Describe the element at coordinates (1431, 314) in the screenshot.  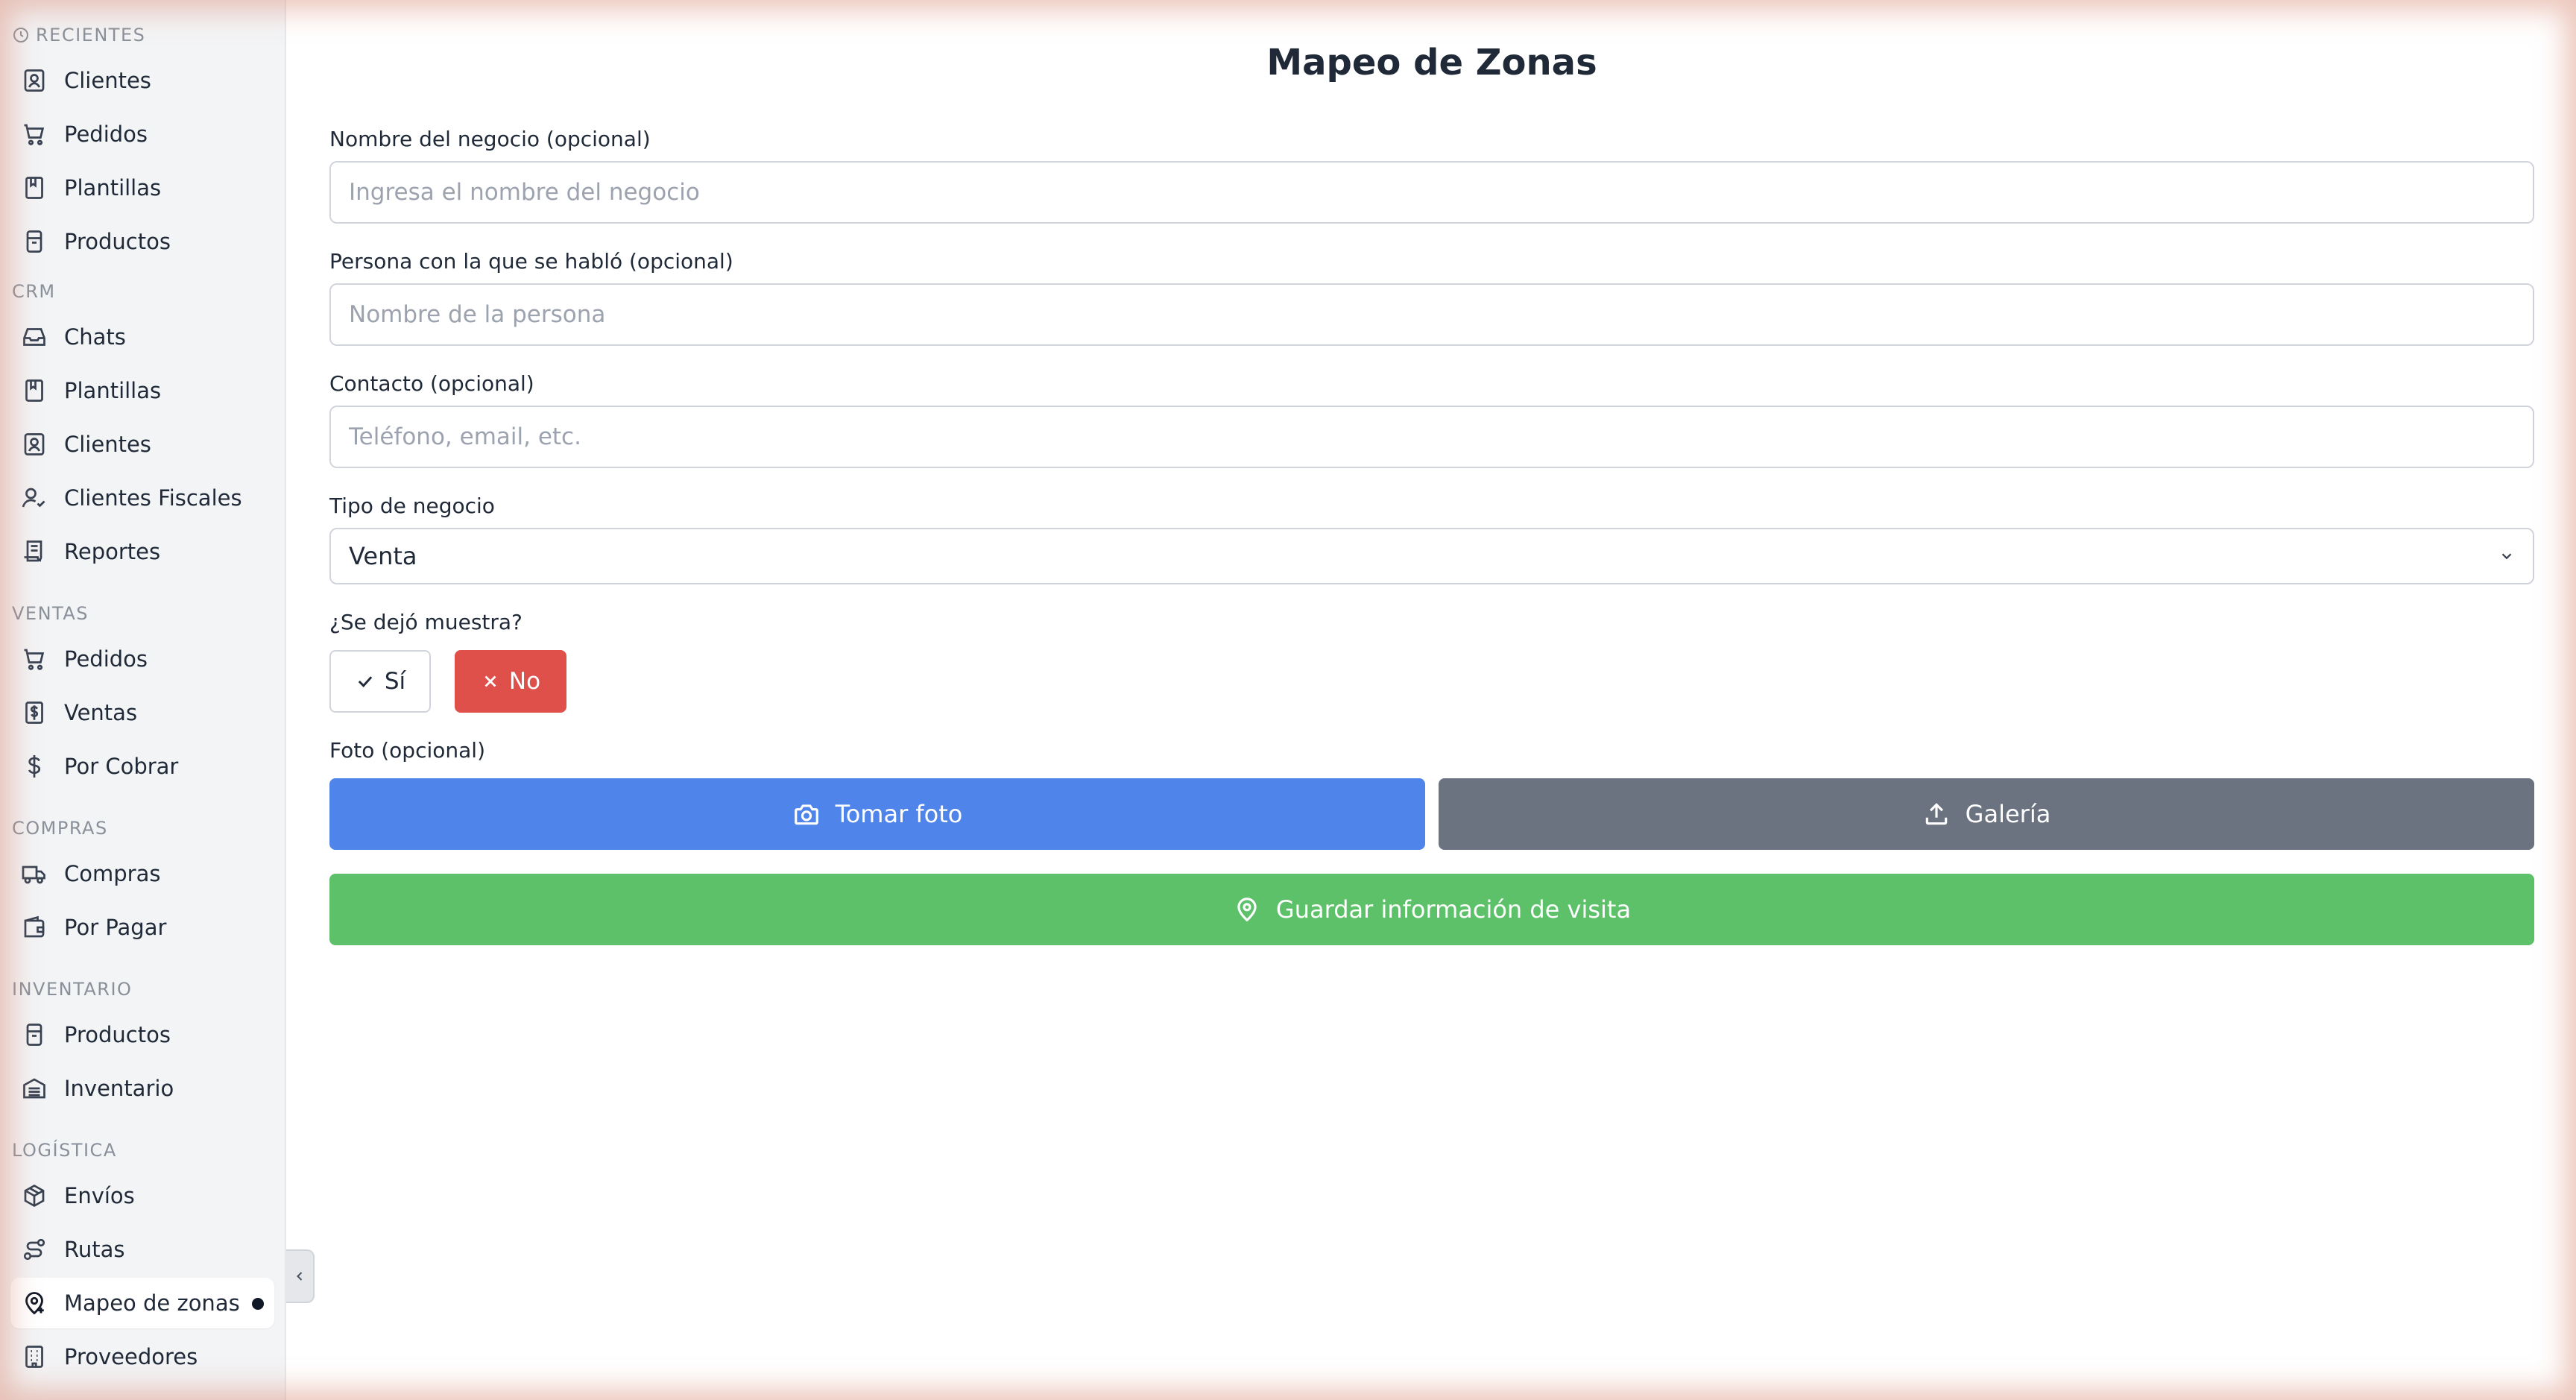
I see `contact-person-input` at that location.